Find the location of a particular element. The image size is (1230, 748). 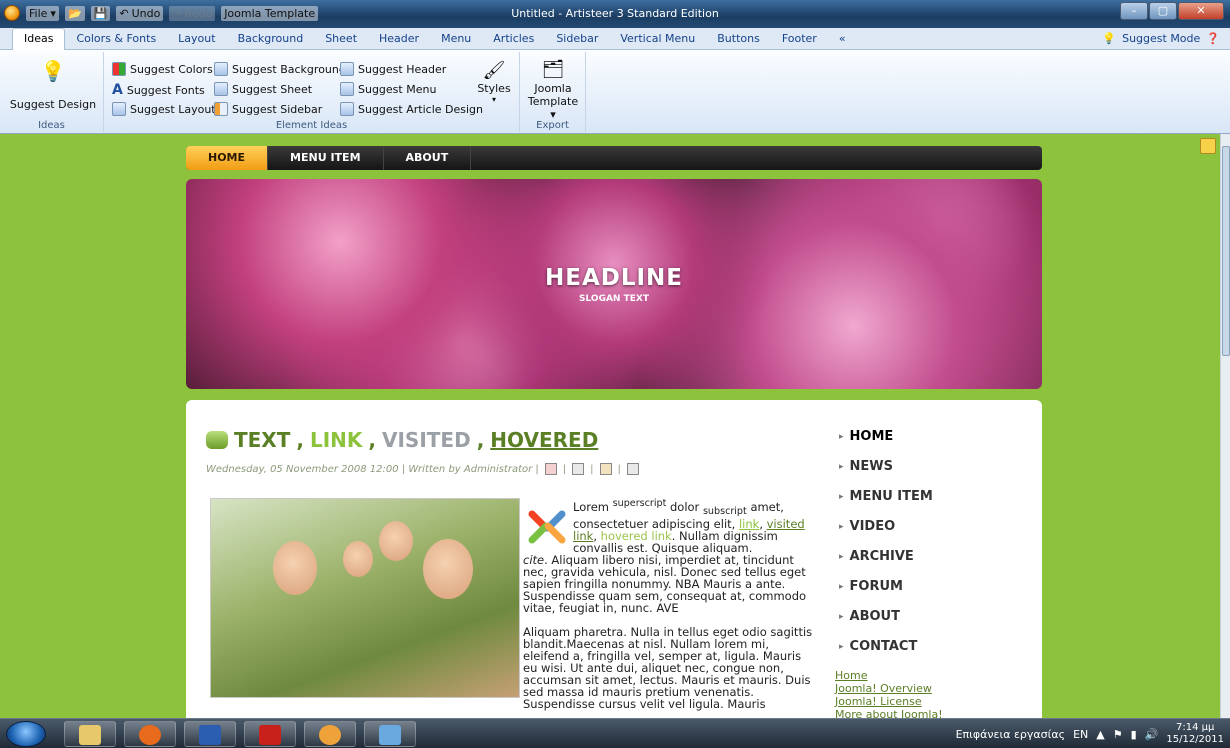

suggest-sheet-button: Suggest Sheet is located at coordinates (263, 89).